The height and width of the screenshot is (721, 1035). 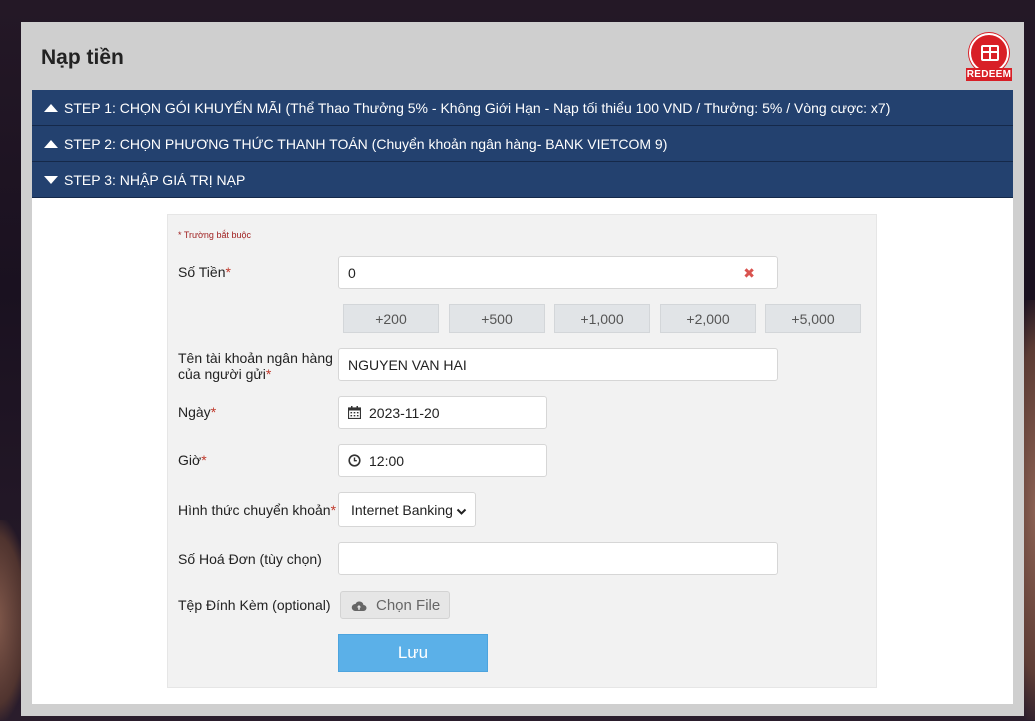 What do you see at coordinates (255, 366) in the screenshot?
I see `account-name-label: Tên tài khoản ngân hàng của người gửi*` at bounding box center [255, 366].